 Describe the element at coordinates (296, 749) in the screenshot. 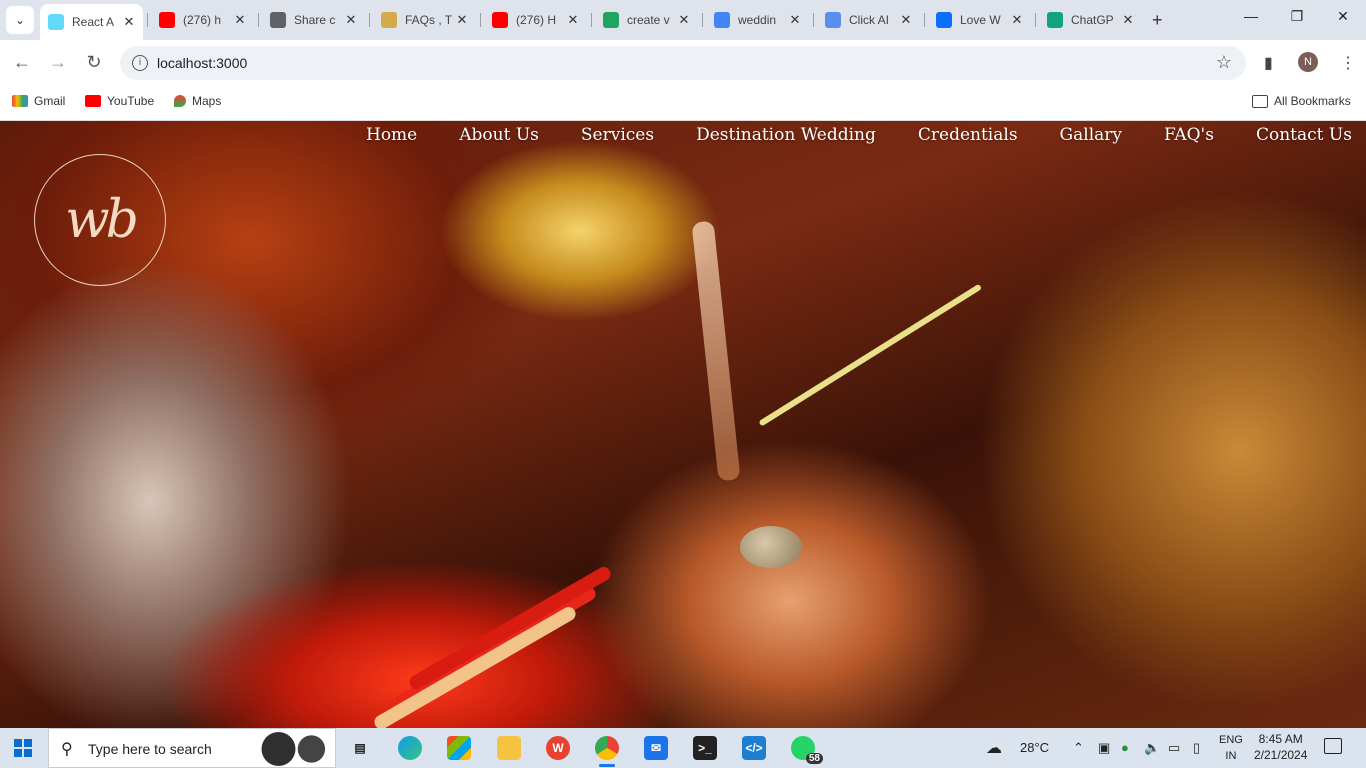

I see `search-highlight-image` at that location.